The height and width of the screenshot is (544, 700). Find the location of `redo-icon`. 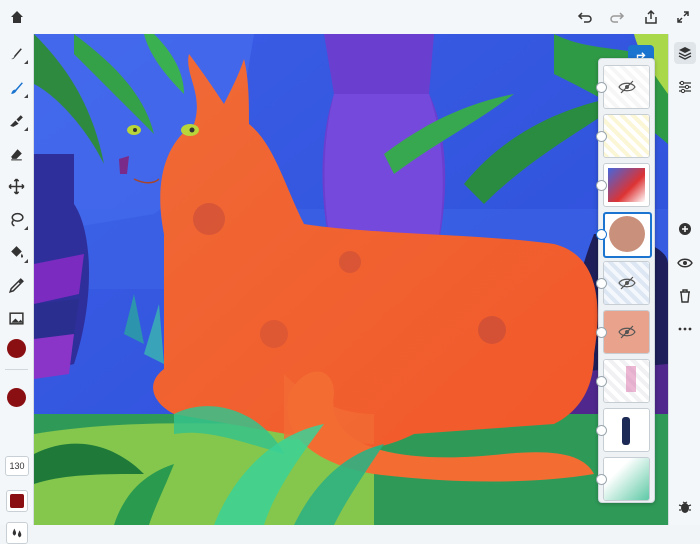

redo-icon is located at coordinates (617, 17).